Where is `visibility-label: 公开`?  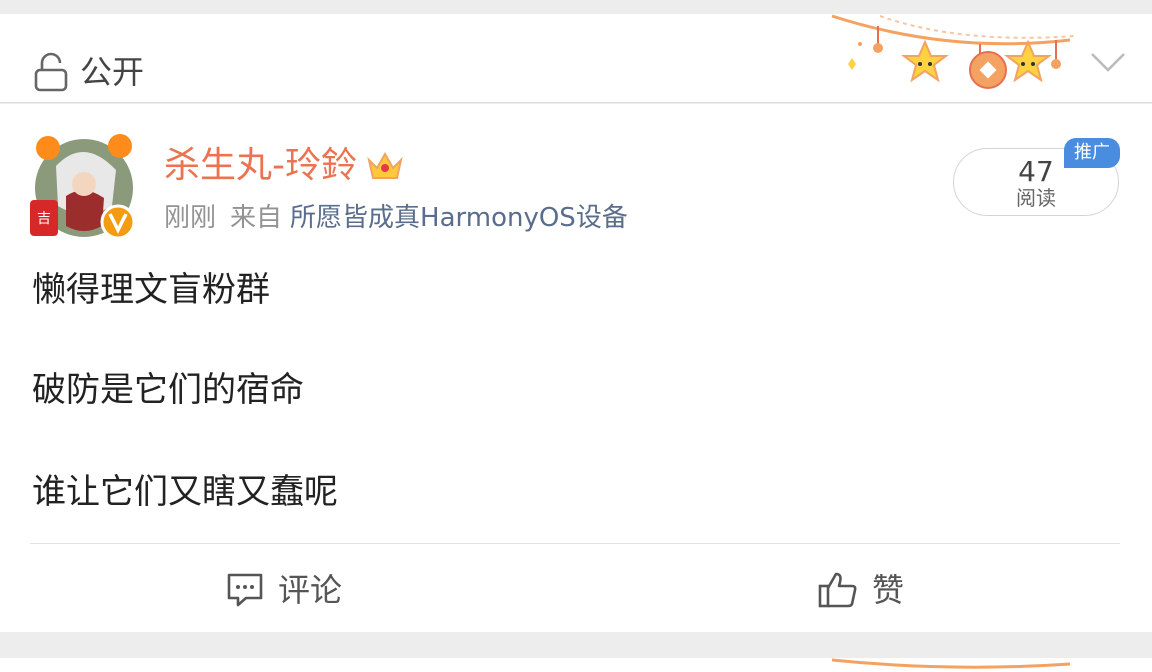
visibility-label: 公开 is located at coordinates (112, 72).